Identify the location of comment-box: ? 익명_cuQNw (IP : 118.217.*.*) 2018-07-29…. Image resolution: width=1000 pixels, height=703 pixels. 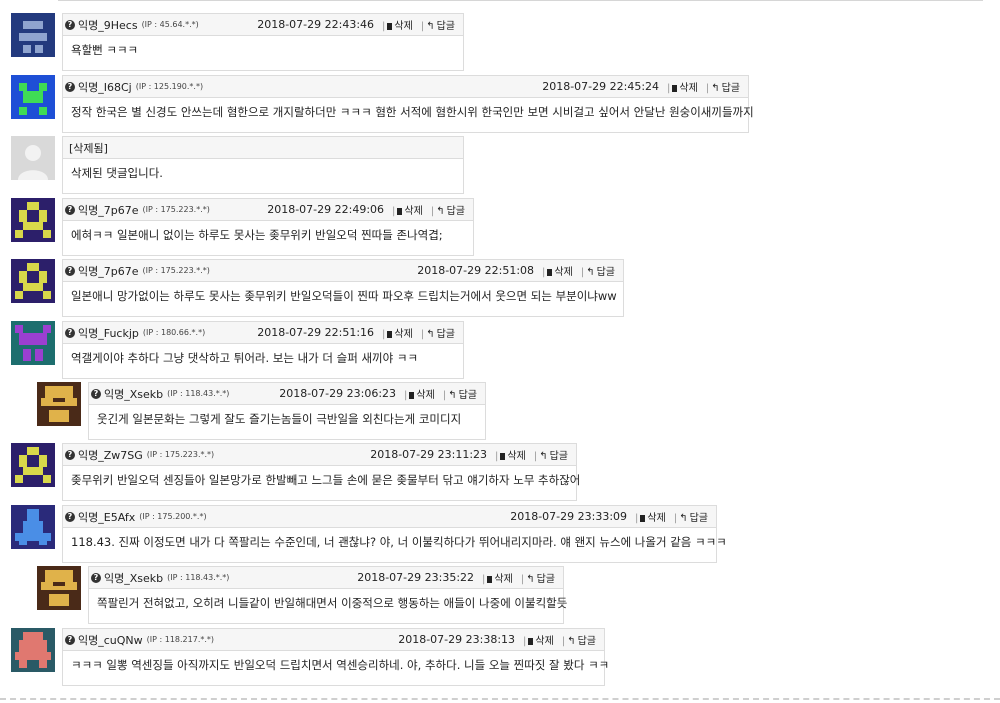
(336, 657).